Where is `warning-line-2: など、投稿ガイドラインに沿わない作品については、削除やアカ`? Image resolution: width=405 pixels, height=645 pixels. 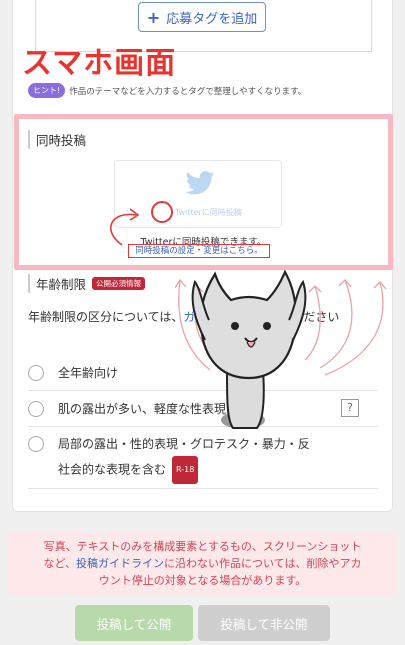 warning-line-2: など、投稿ガイドラインに沿わない作品については、削除やアカ is located at coordinates (202, 563).